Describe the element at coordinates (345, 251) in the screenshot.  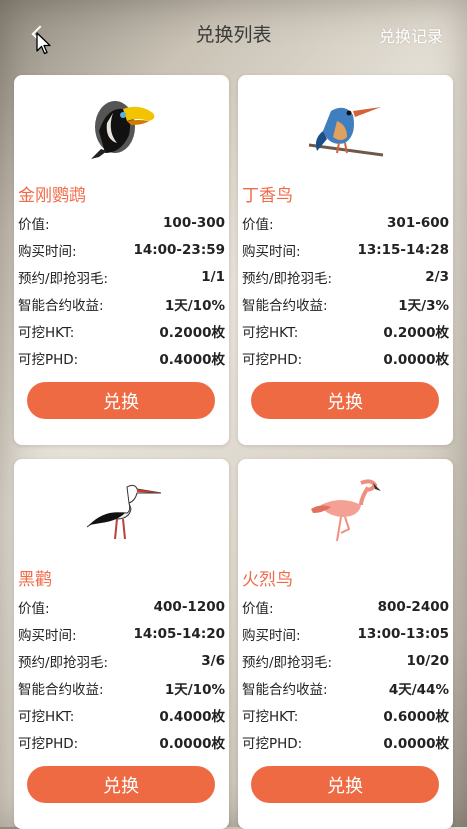
I see `time-row: 购买时间: 13:15-14:28` at that location.